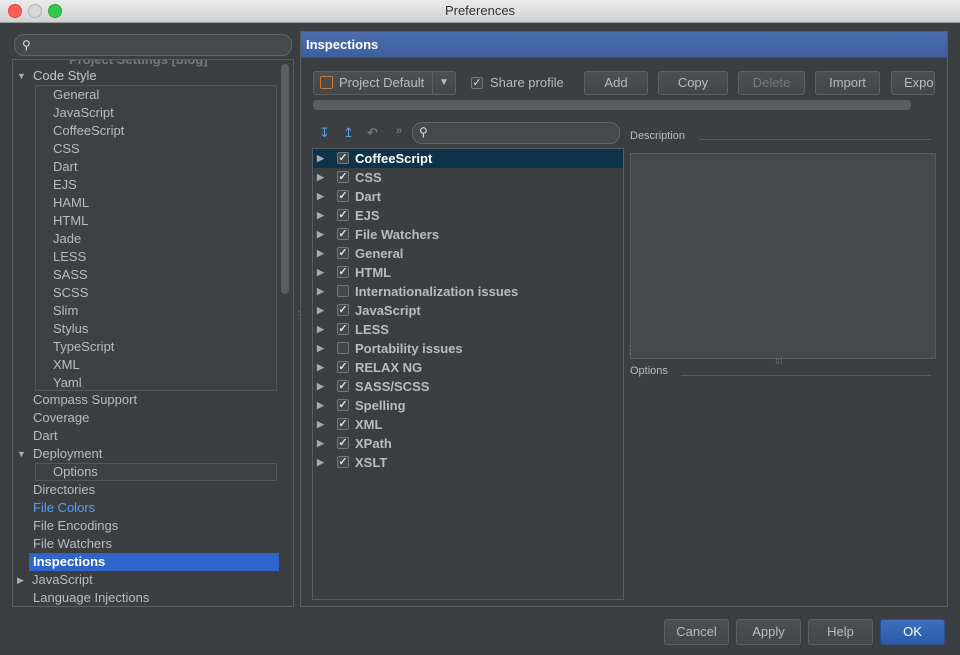  Describe the element at coordinates (399, 131) in the screenshot. I see `more-icon: »` at that location.